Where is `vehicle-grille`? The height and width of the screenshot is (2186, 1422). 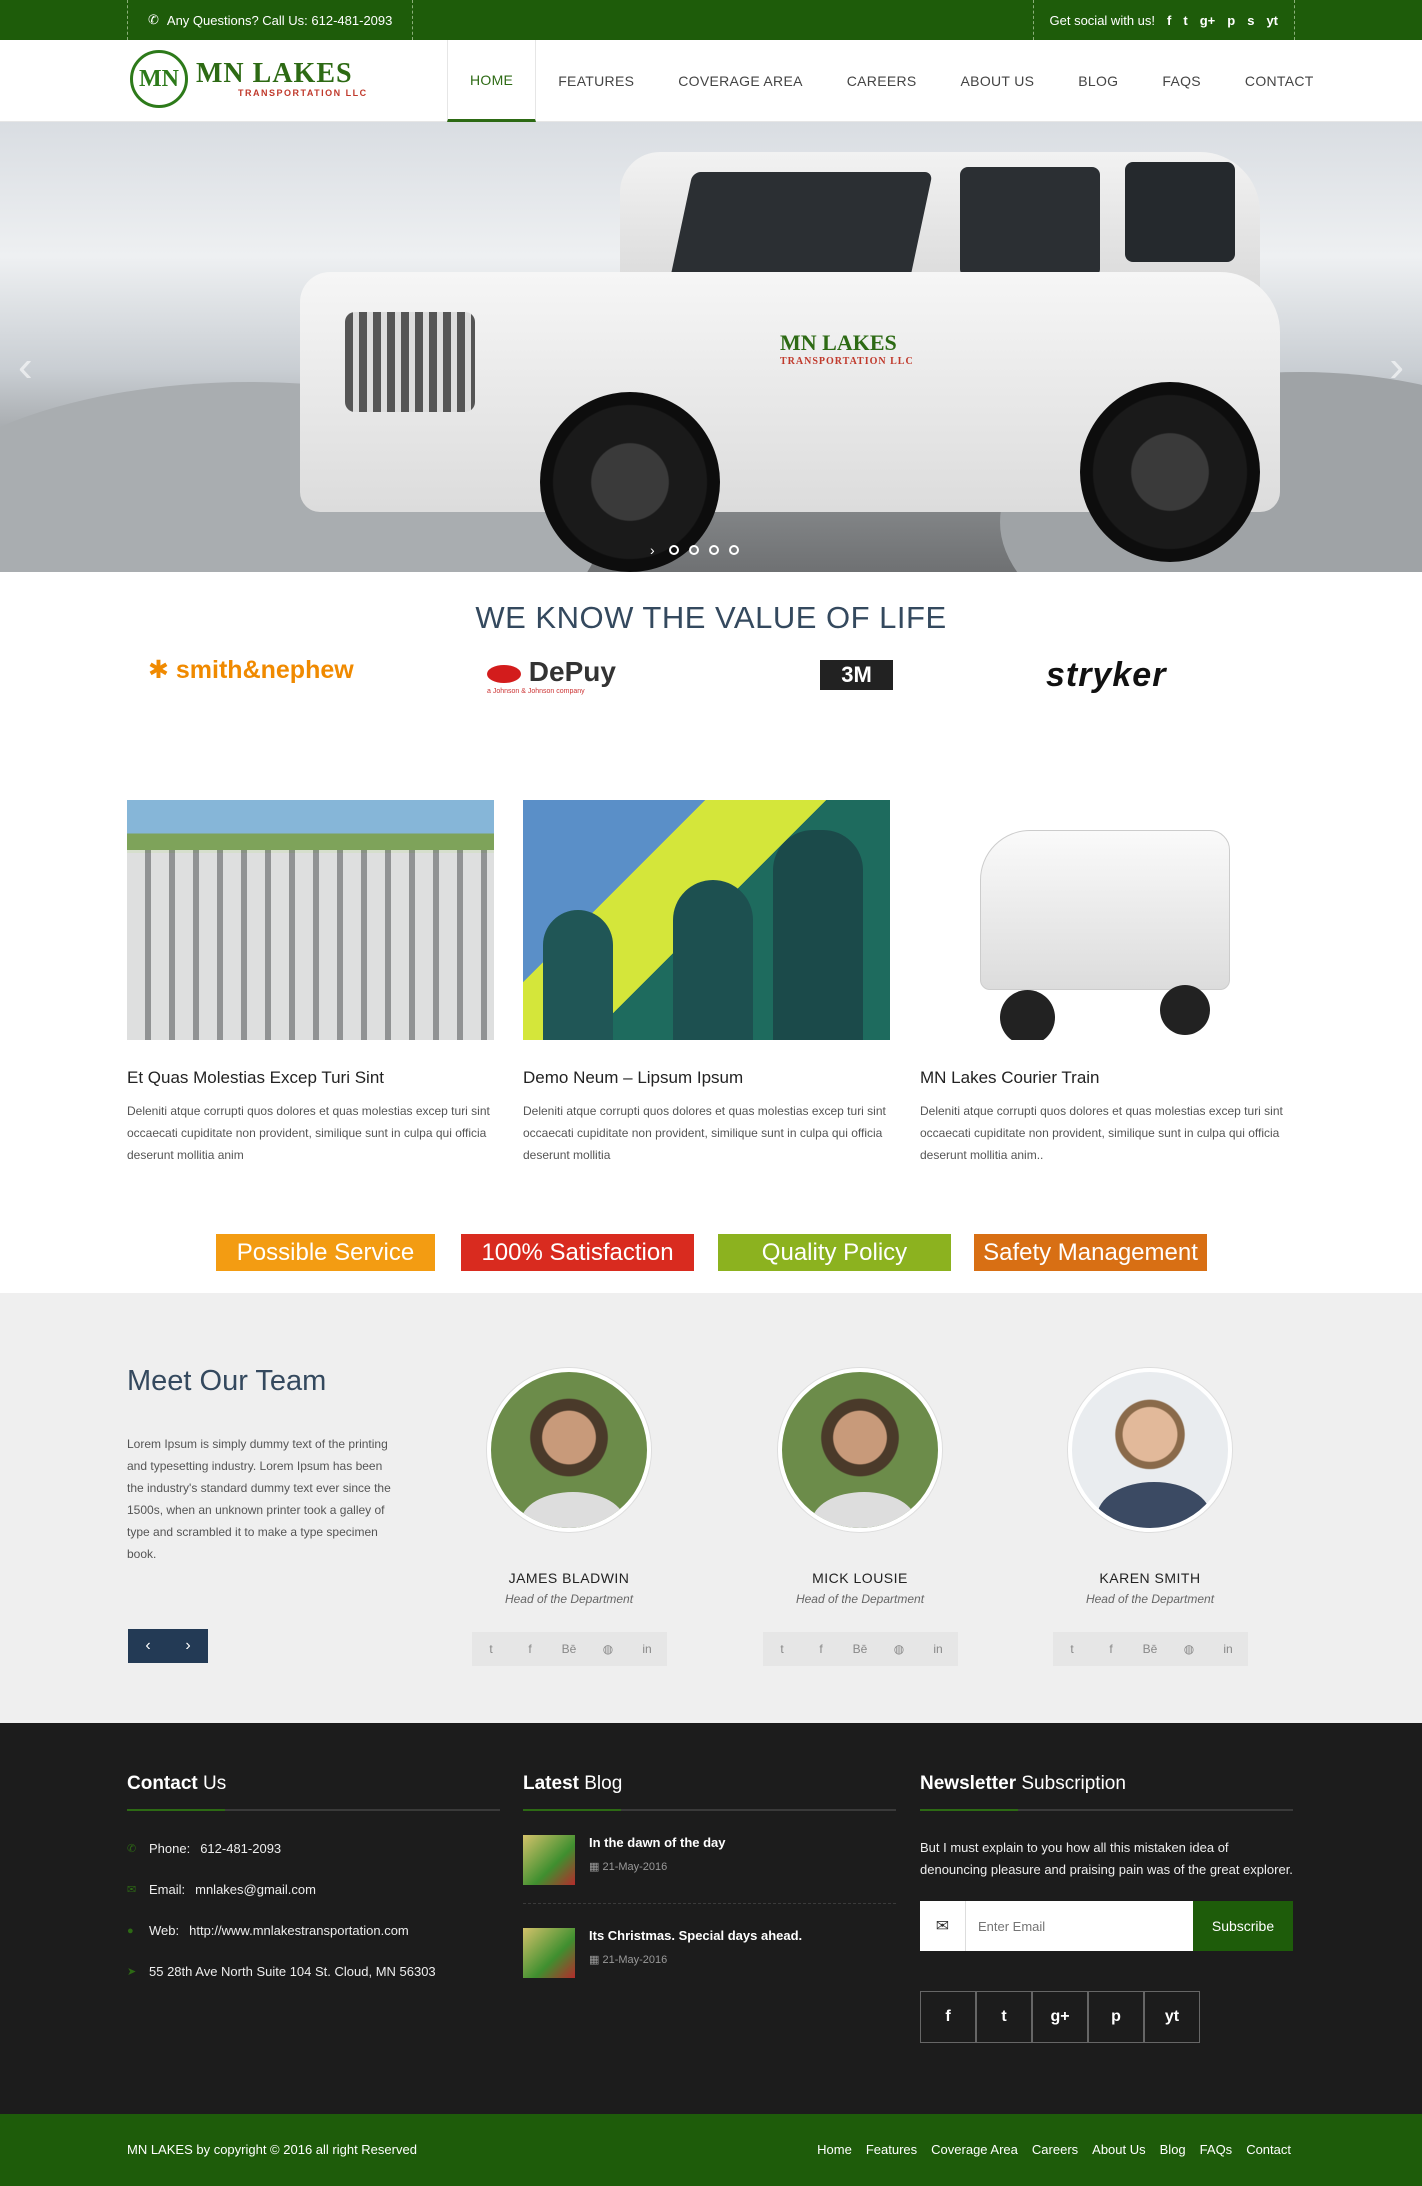
vehicle-grille is located at coordinates (410, 362).